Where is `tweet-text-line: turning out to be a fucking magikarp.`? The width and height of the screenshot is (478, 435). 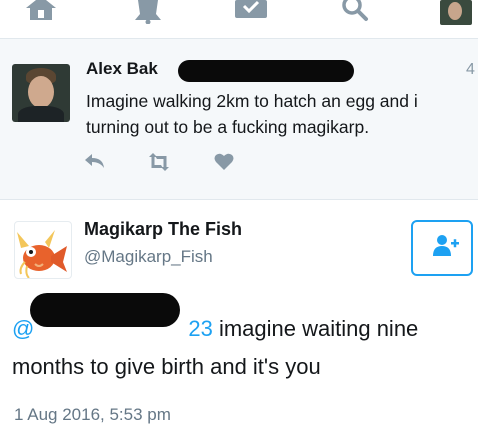 tweet-text-line: turning out to be a fucking magikarp. is located at coordinates (228, 127).